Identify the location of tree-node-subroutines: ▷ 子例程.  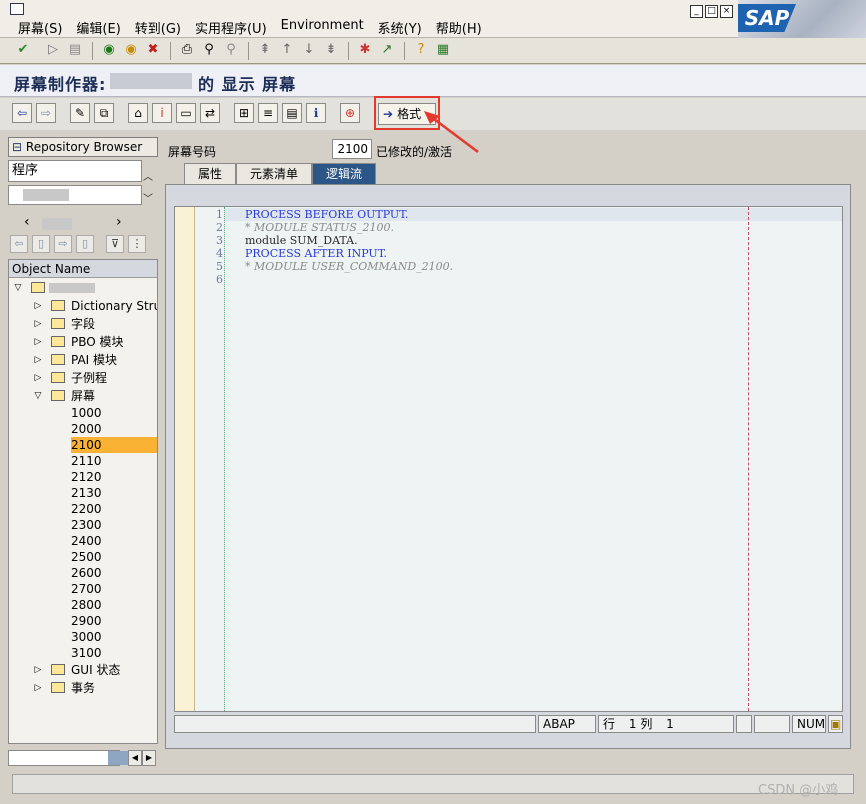
(83, 378).